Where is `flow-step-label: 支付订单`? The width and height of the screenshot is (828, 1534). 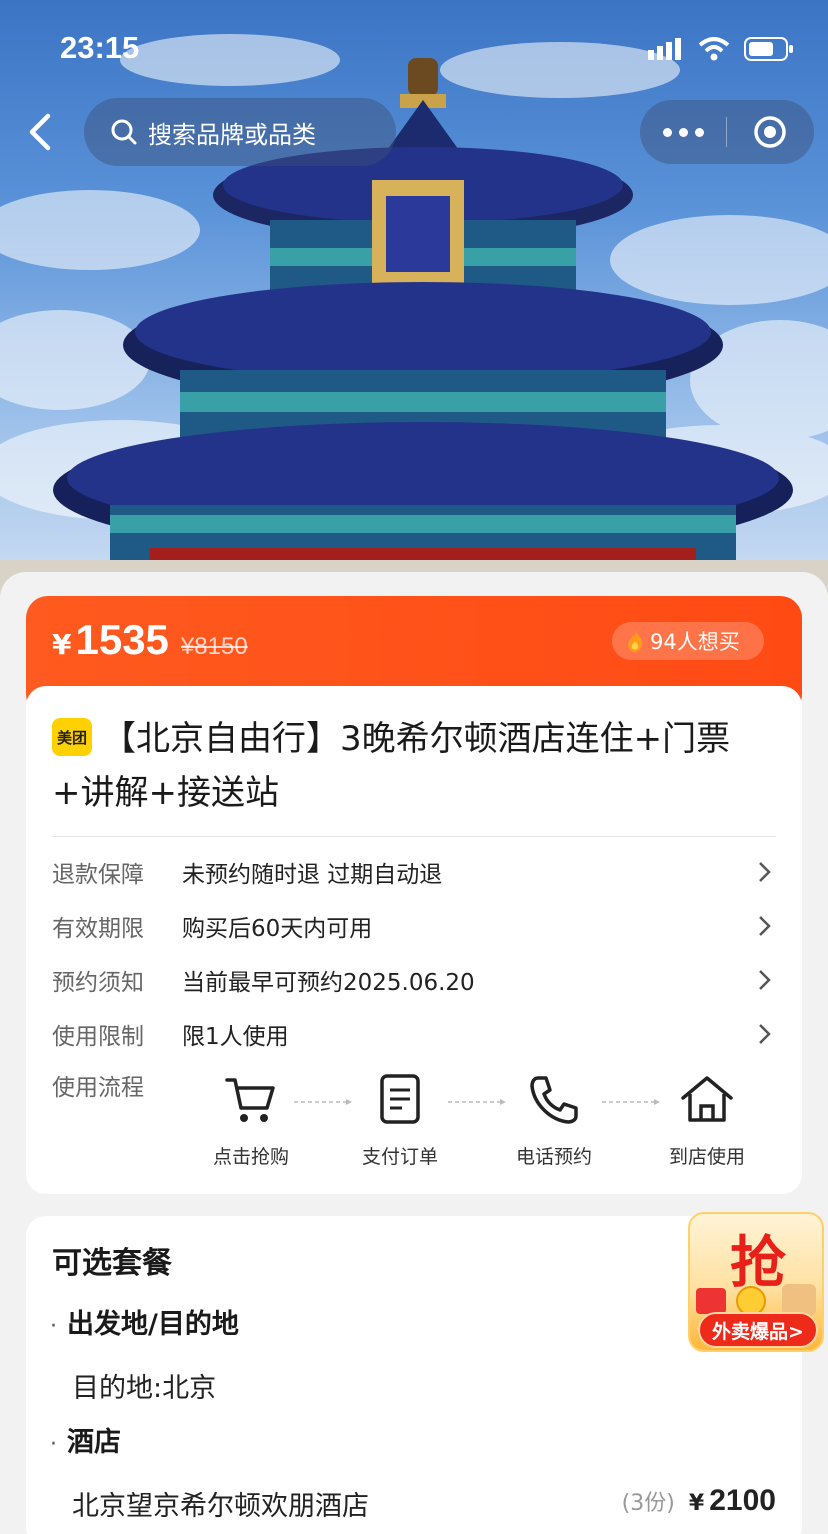 flow-step-label: 支付订单 is located at coordinates (399, 1157).